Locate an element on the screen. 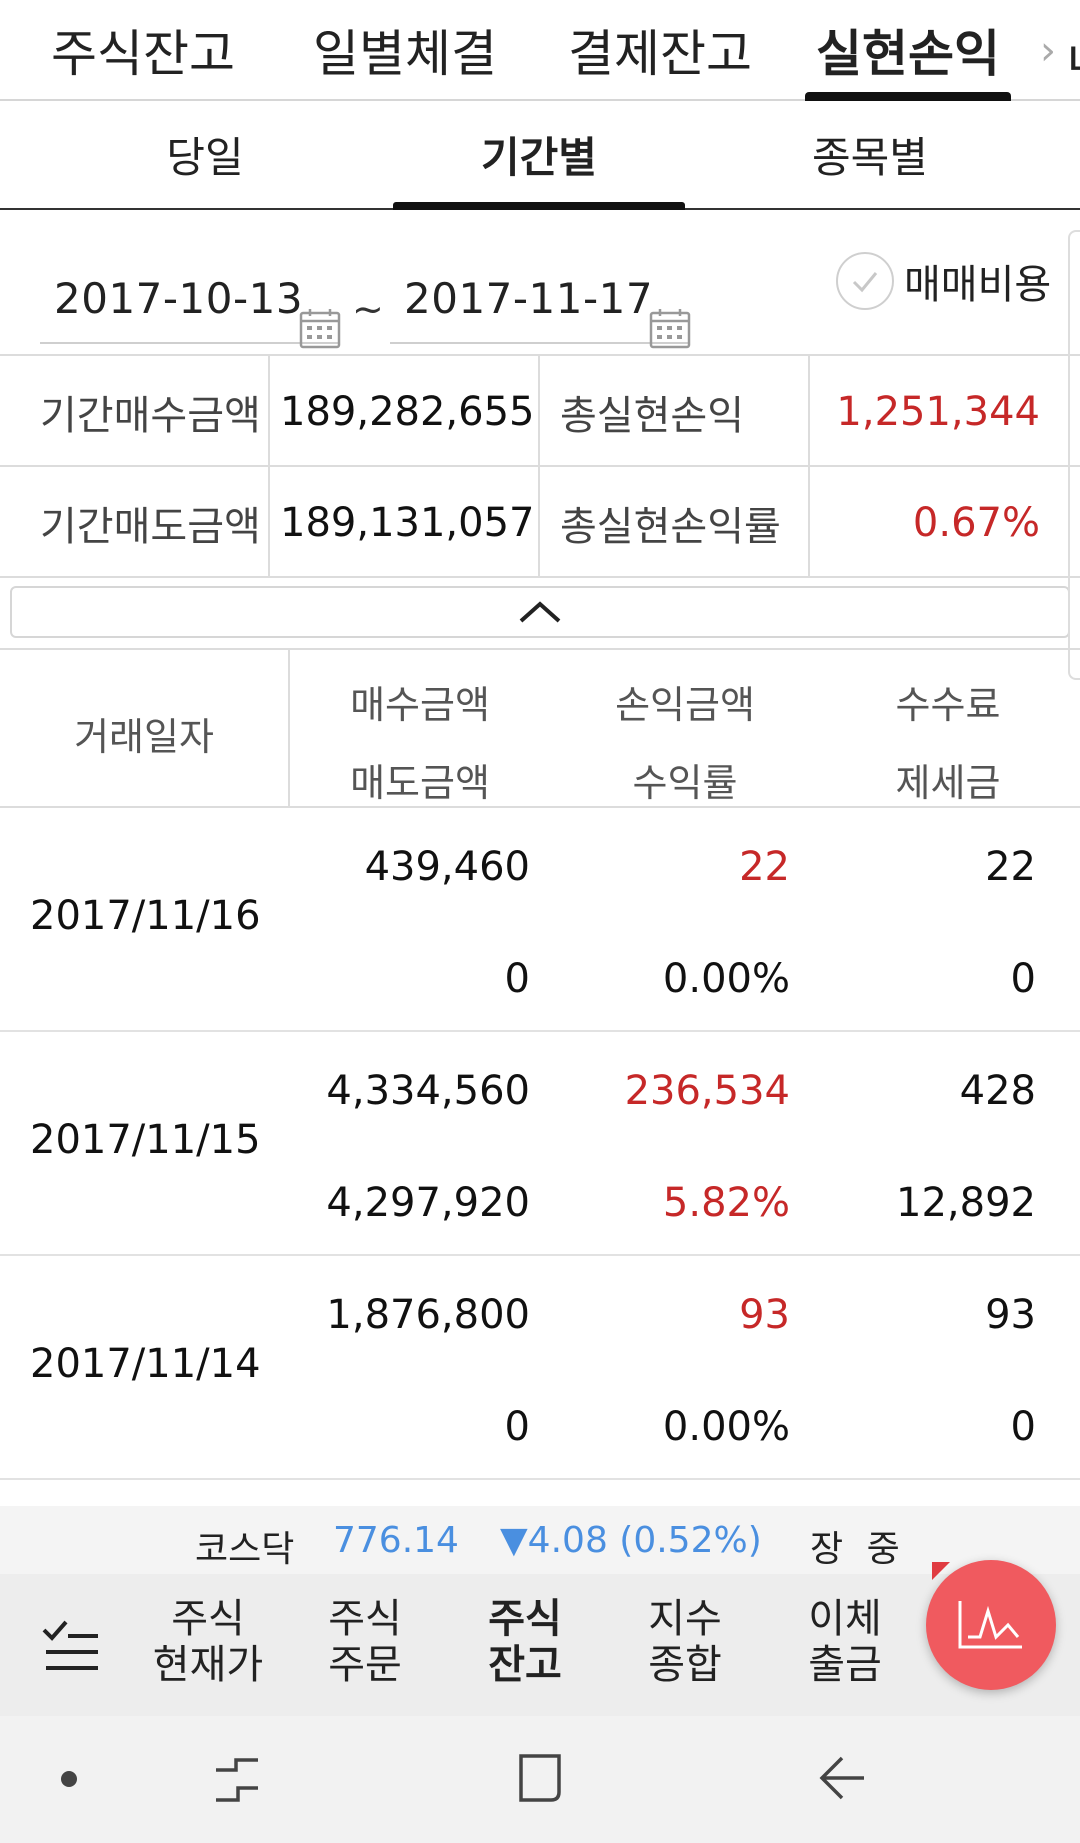  col-fee: 수수료 is located at coordinates (948, 705).